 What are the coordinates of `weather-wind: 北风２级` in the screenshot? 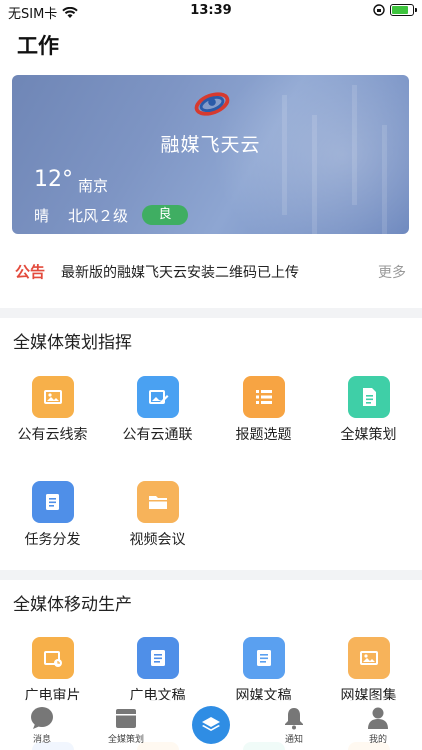 It's located at (98, 216).